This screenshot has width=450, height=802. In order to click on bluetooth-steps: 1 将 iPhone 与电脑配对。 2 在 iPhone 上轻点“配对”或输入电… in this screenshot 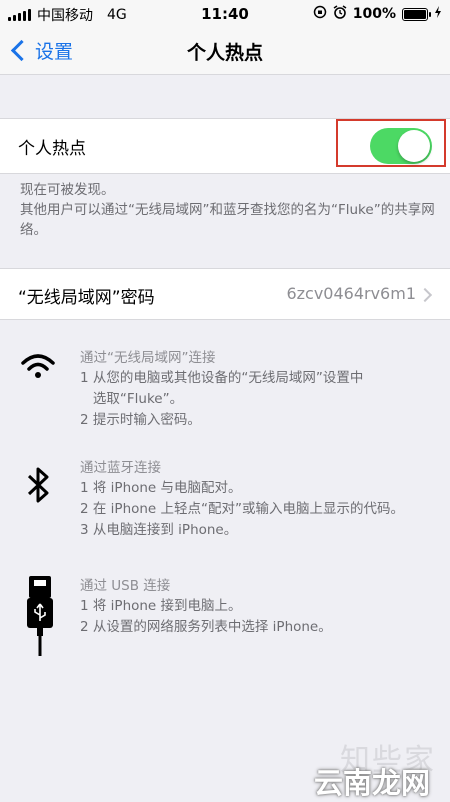, I will do `click(255, 509)`.